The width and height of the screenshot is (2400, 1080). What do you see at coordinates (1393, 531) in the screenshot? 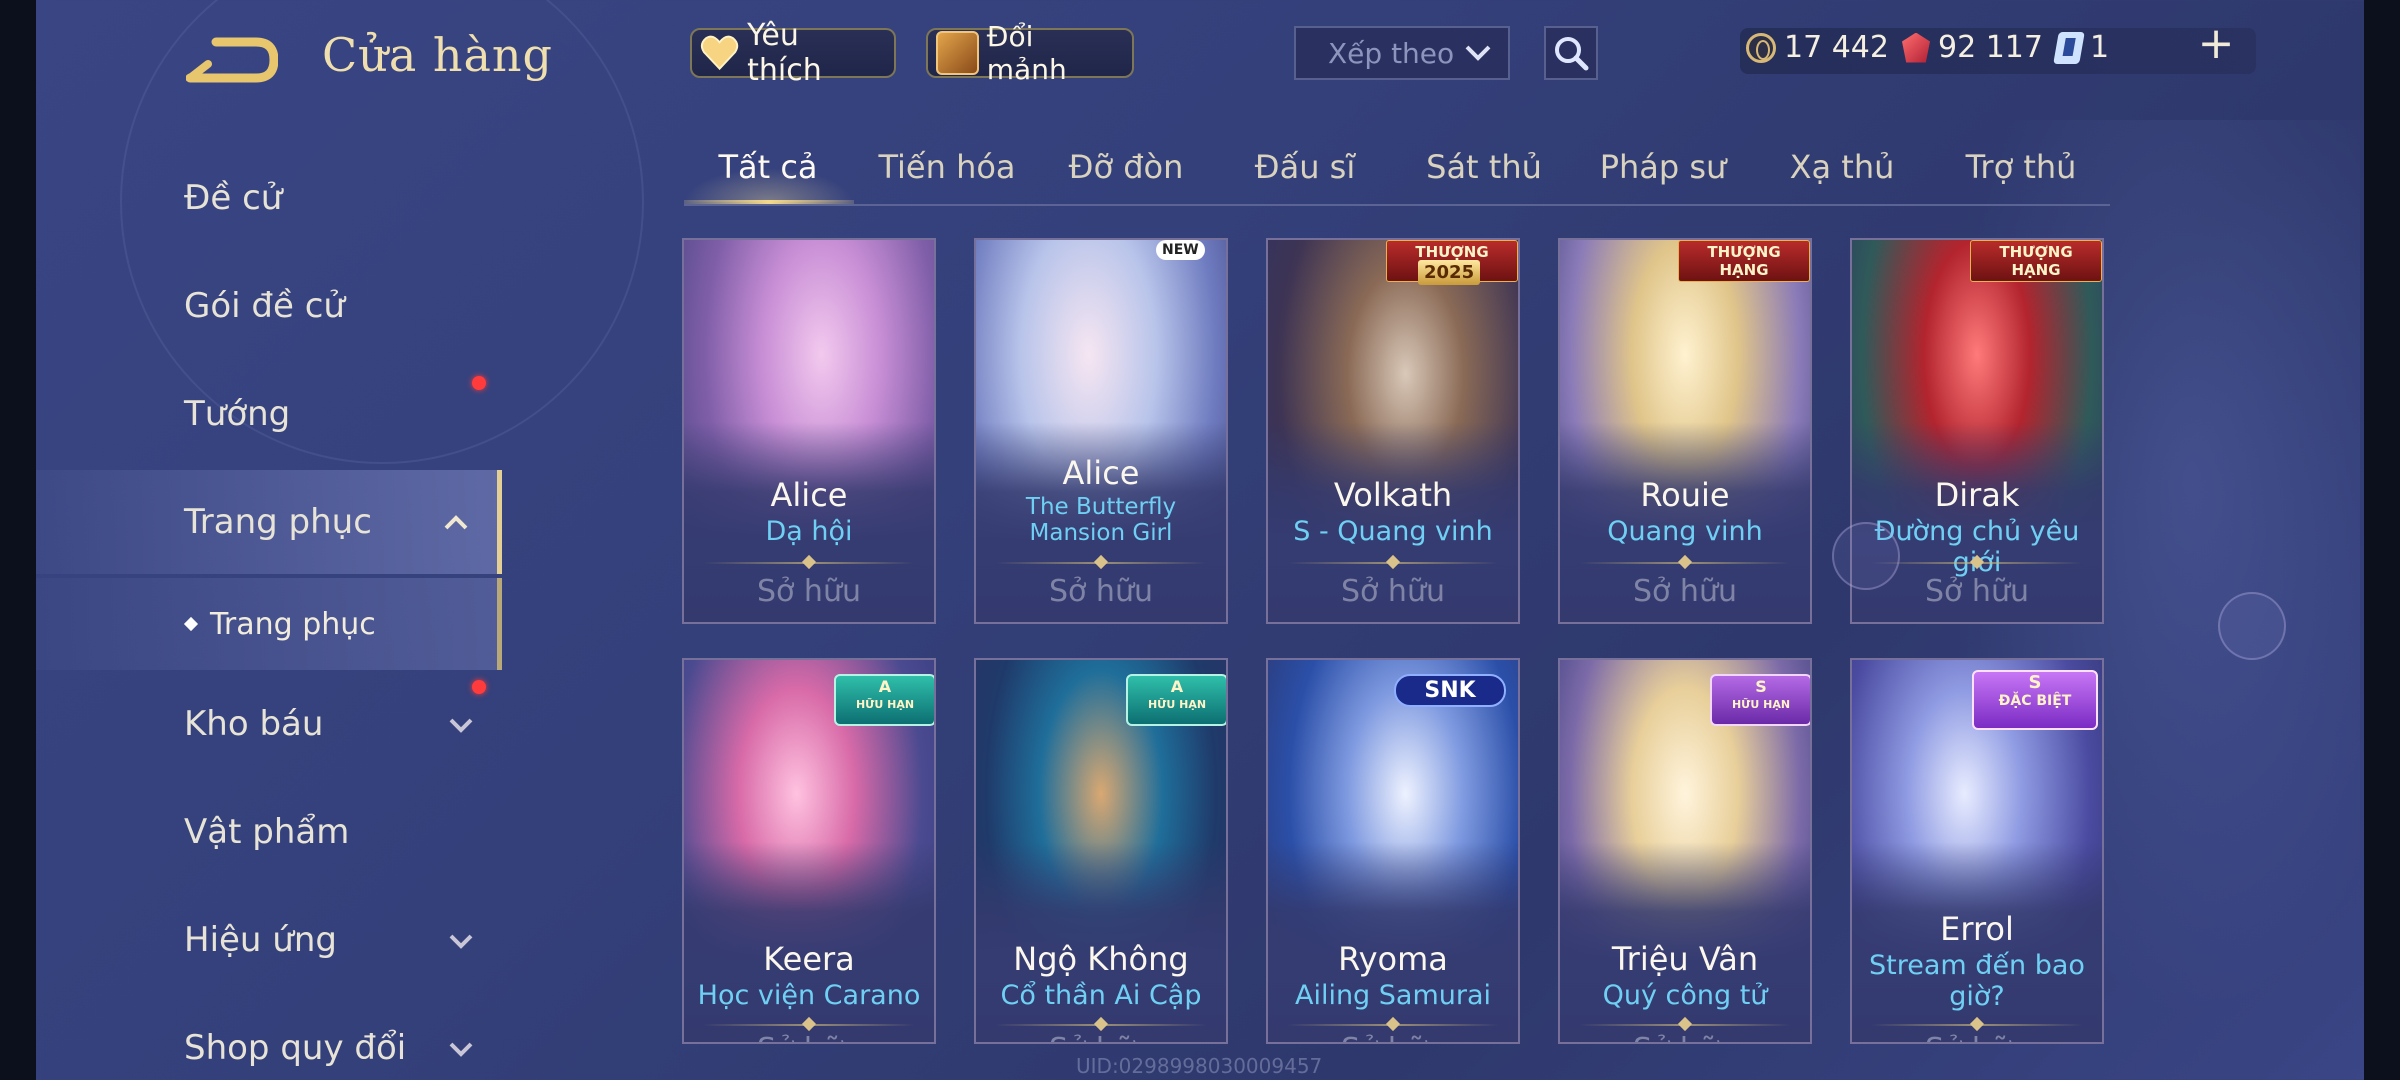
I see `skin-name: S - Quang vinh` at bounding box center [1393, 531].